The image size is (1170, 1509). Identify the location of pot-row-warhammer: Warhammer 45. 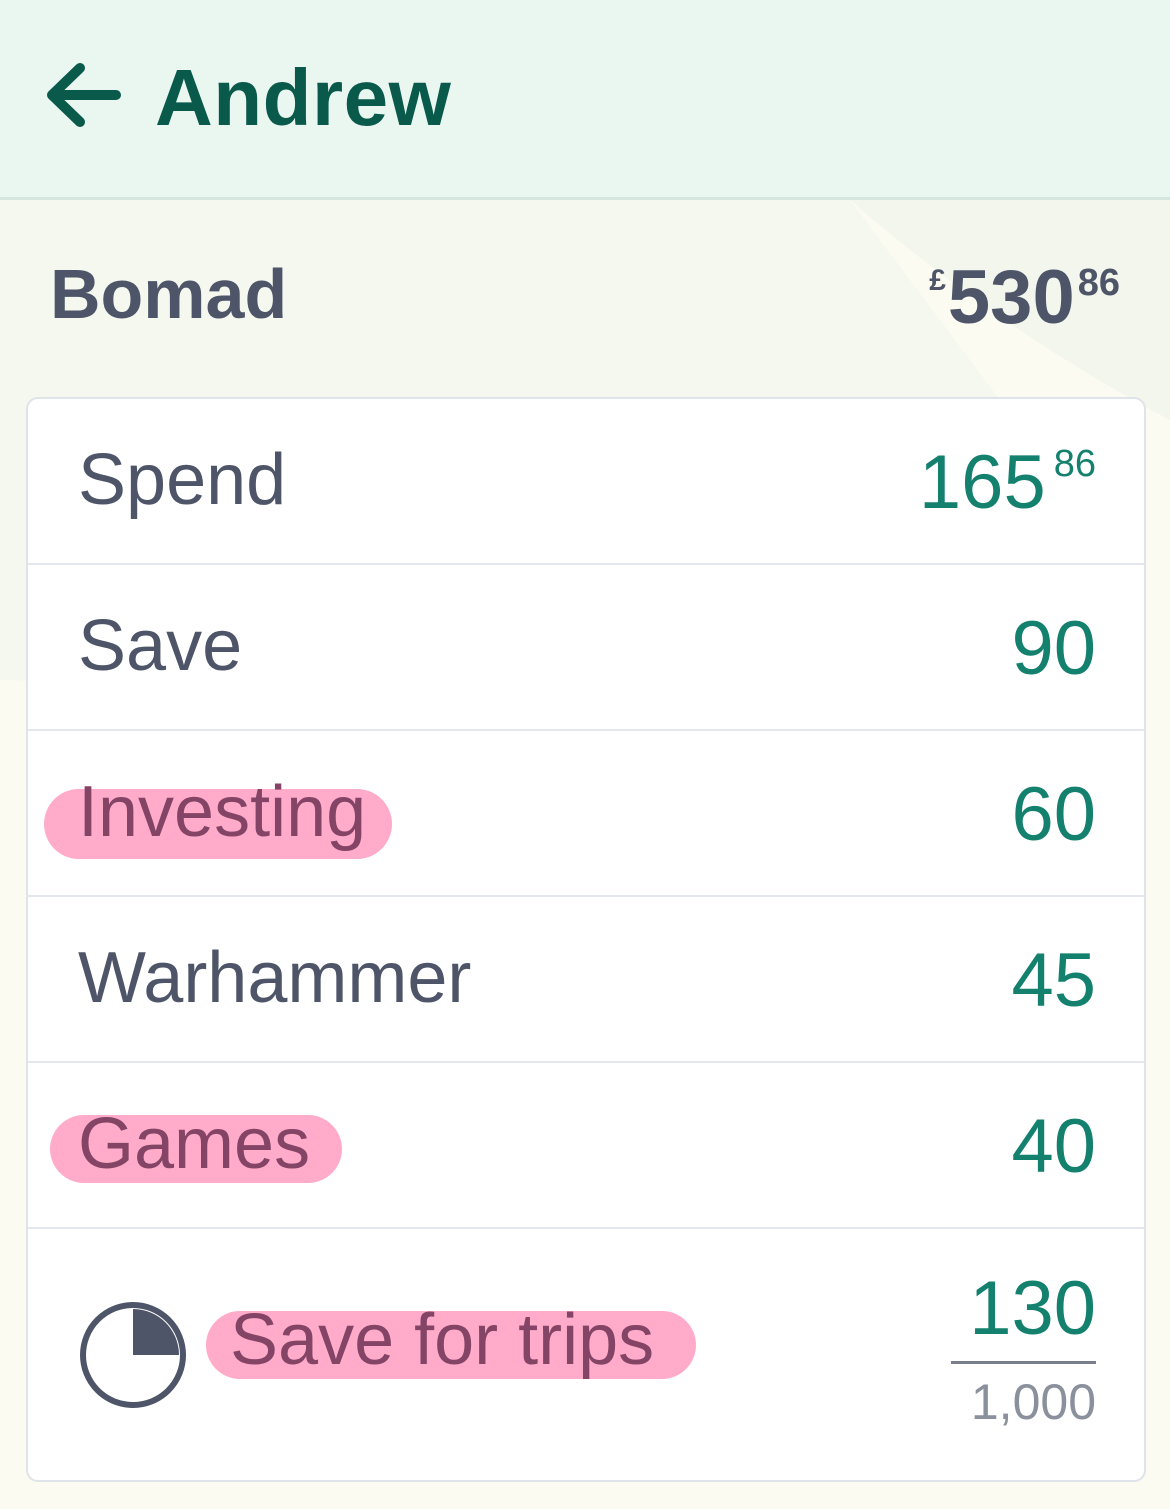
(586, 980).